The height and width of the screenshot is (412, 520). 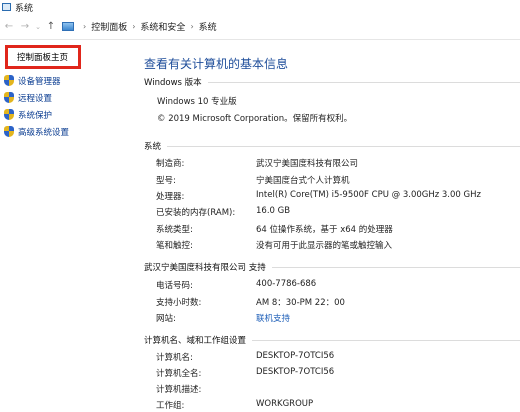 I want to click on sidebar-item-label: 系统保护, so click(x=35, y=115).